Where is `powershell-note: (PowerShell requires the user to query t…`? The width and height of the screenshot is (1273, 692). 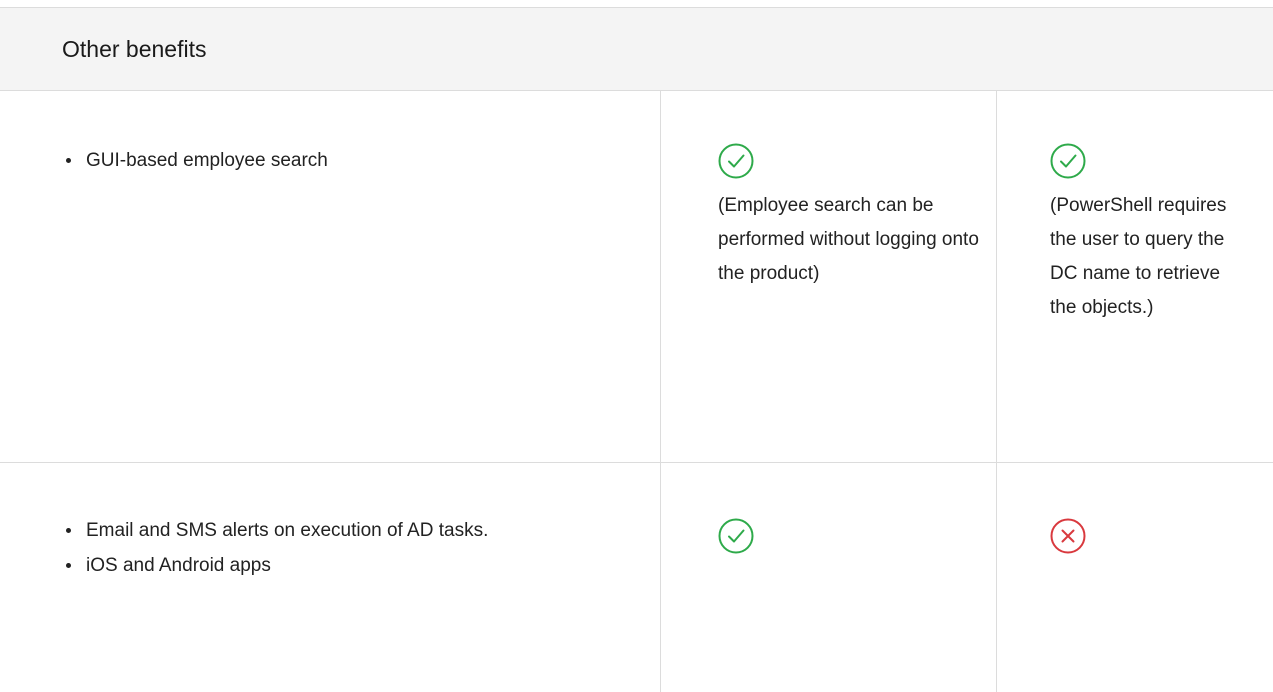
powershell-note: (PowerShell requires the user to query t… is located at coordinates (1138, 256).